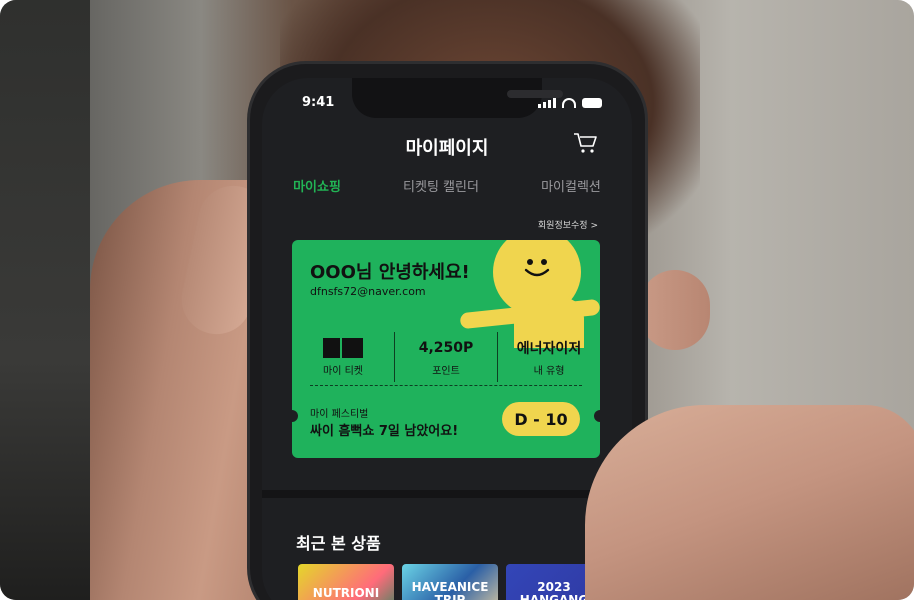 Image resolution: width=914 pixels, height=600 pixels. Describe the element at coordinates (368, 291) in the screenshot. I see `user-email: dfnsfs72@naver.com` at that location.